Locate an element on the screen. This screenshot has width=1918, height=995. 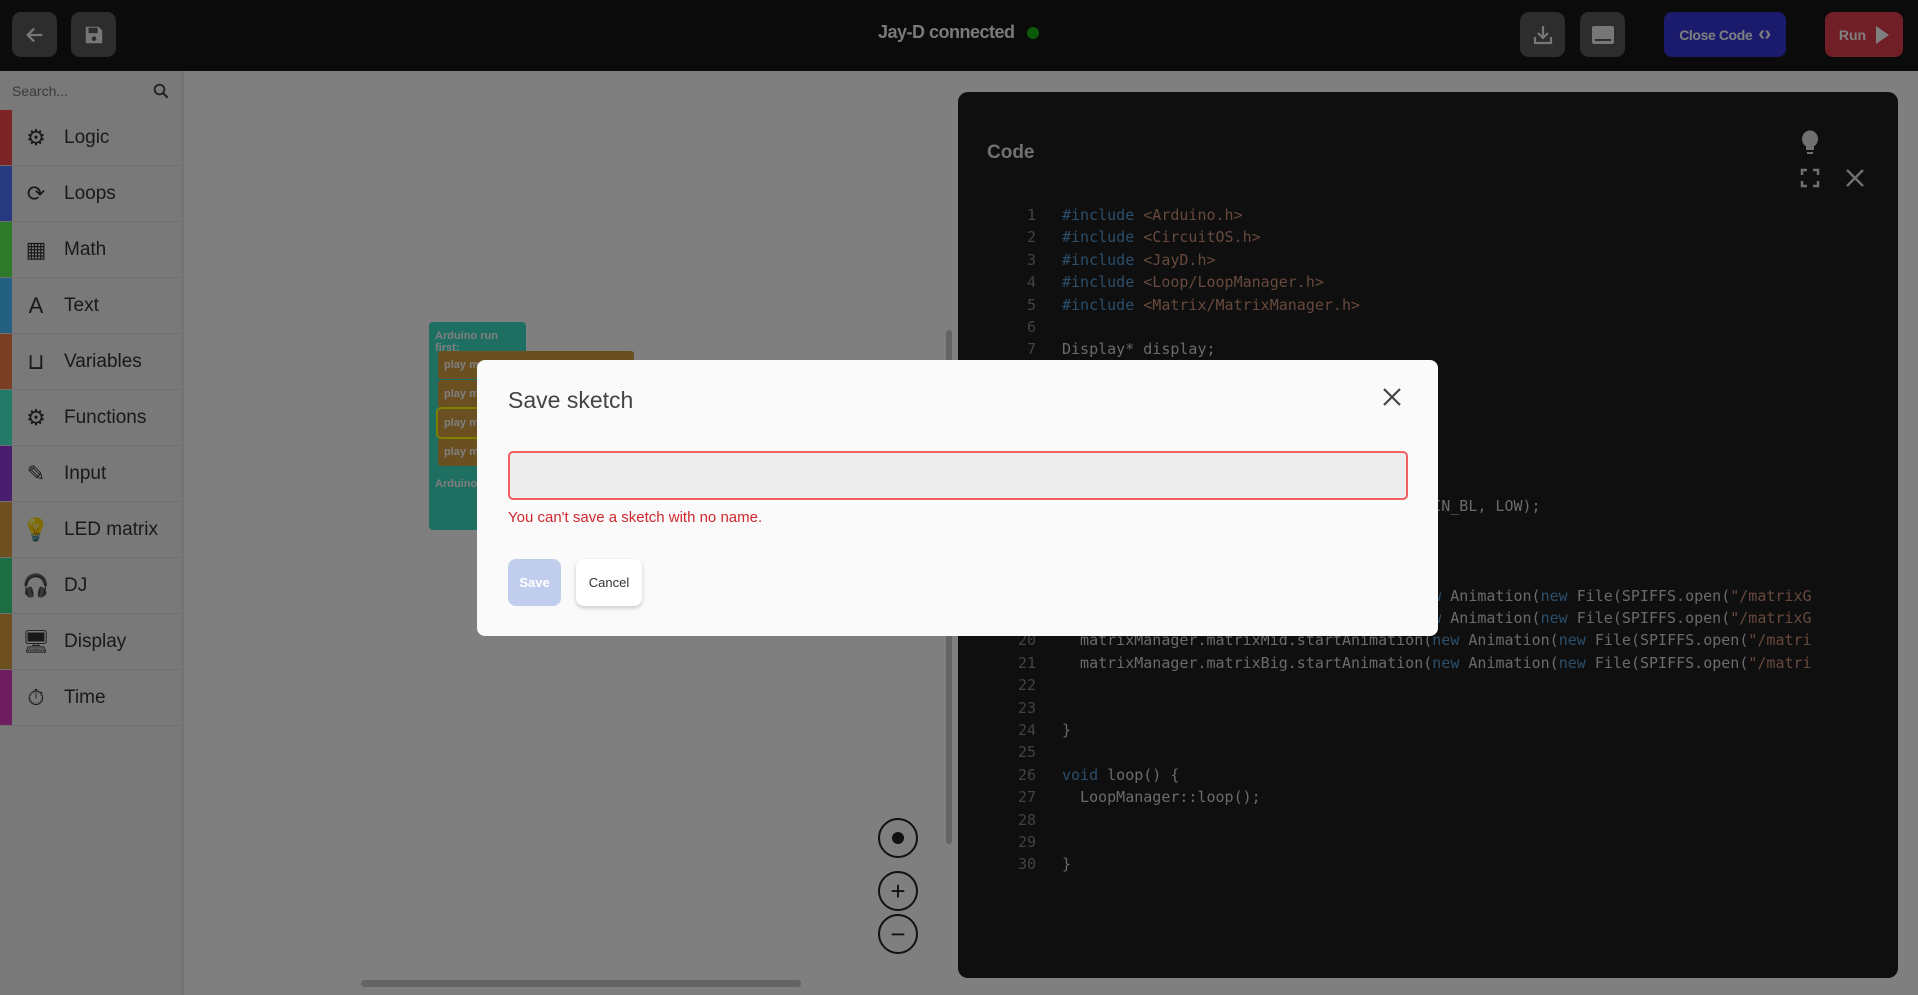
save-sketch-button: Save is located at coordinates (534, 582).